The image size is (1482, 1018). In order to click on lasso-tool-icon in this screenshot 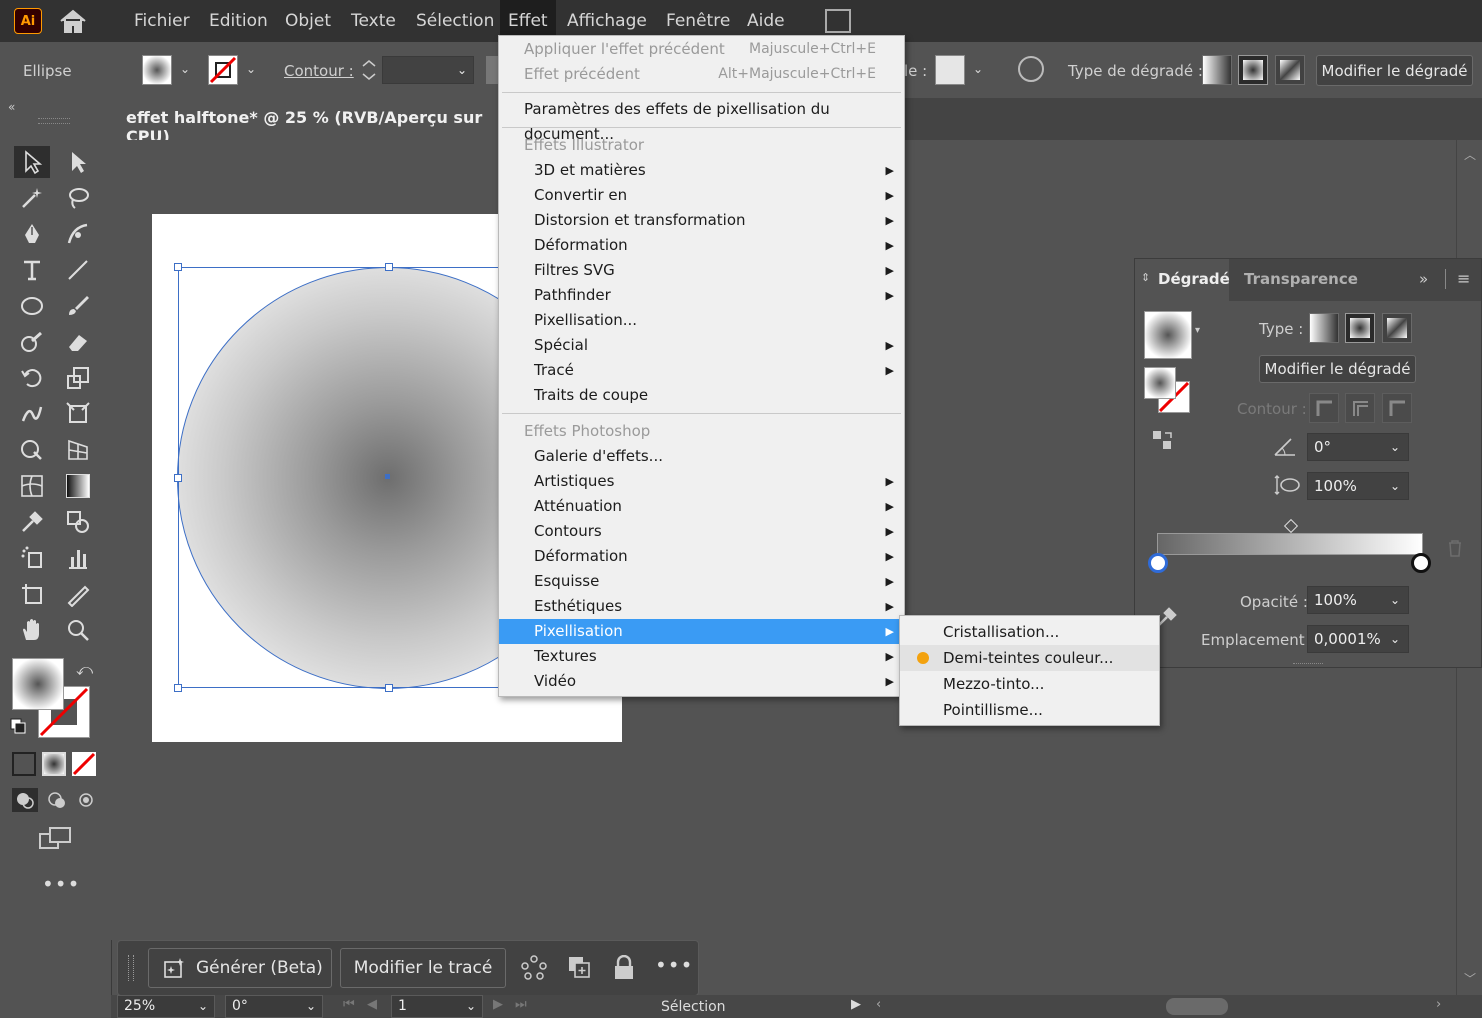, I will do `click(78, 198)`.